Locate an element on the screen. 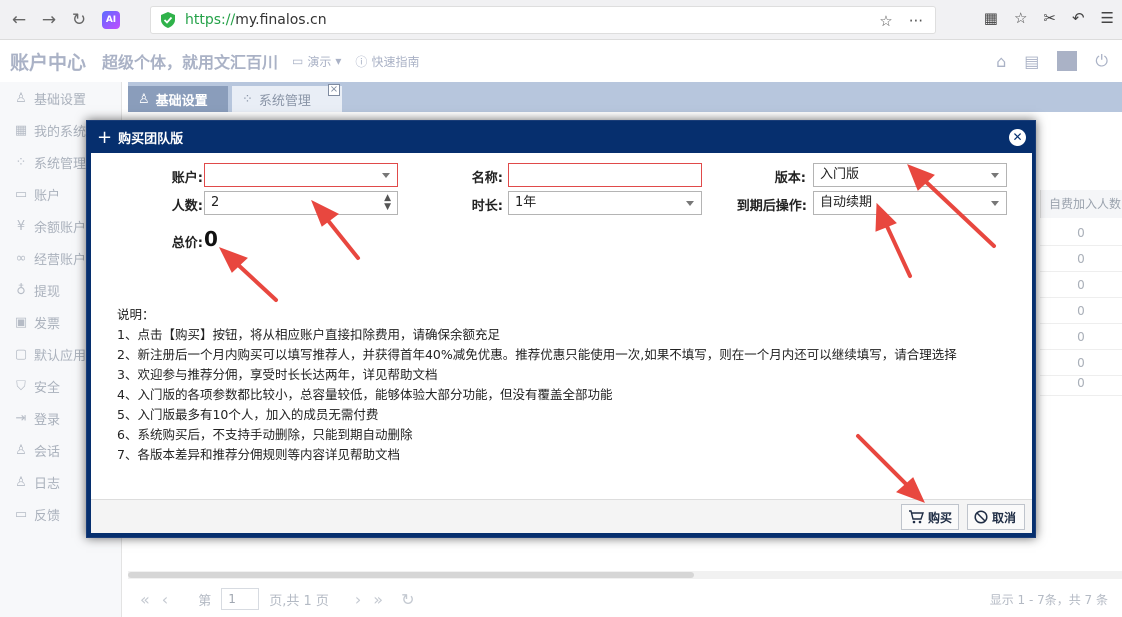 Image resolution: width=1122 pixels, height=617 pixels. page-total: 页,共 1 页 is located at coordinates (299, 601).